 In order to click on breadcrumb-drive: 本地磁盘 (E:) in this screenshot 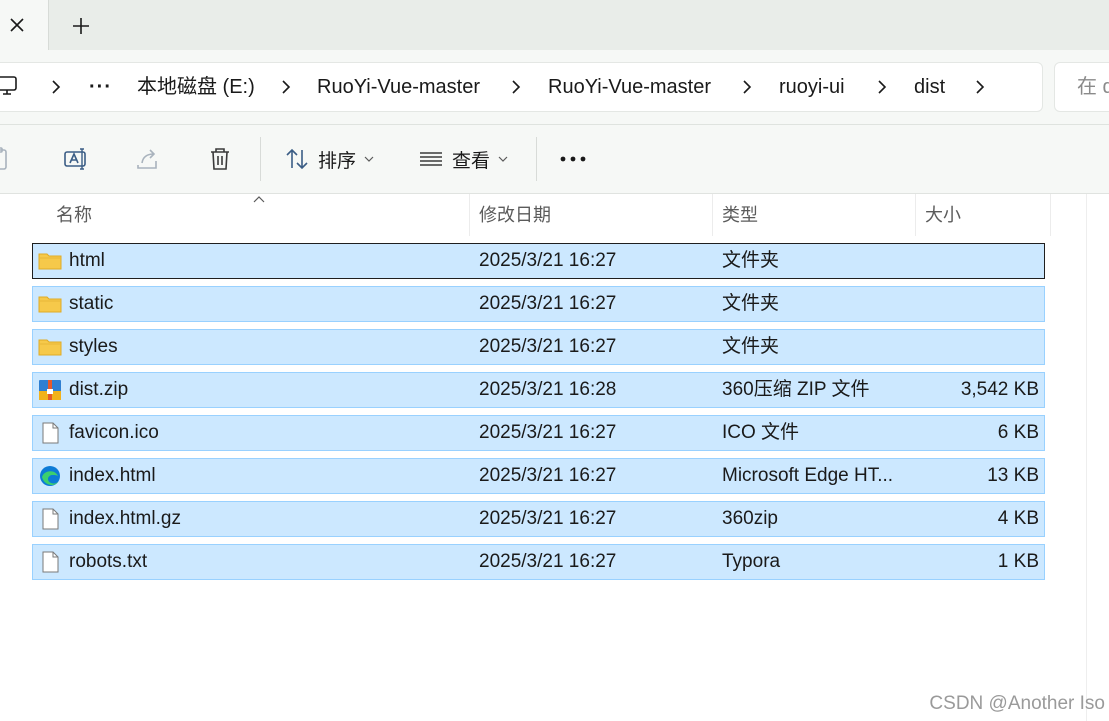, I will do `click(196, 87)`.